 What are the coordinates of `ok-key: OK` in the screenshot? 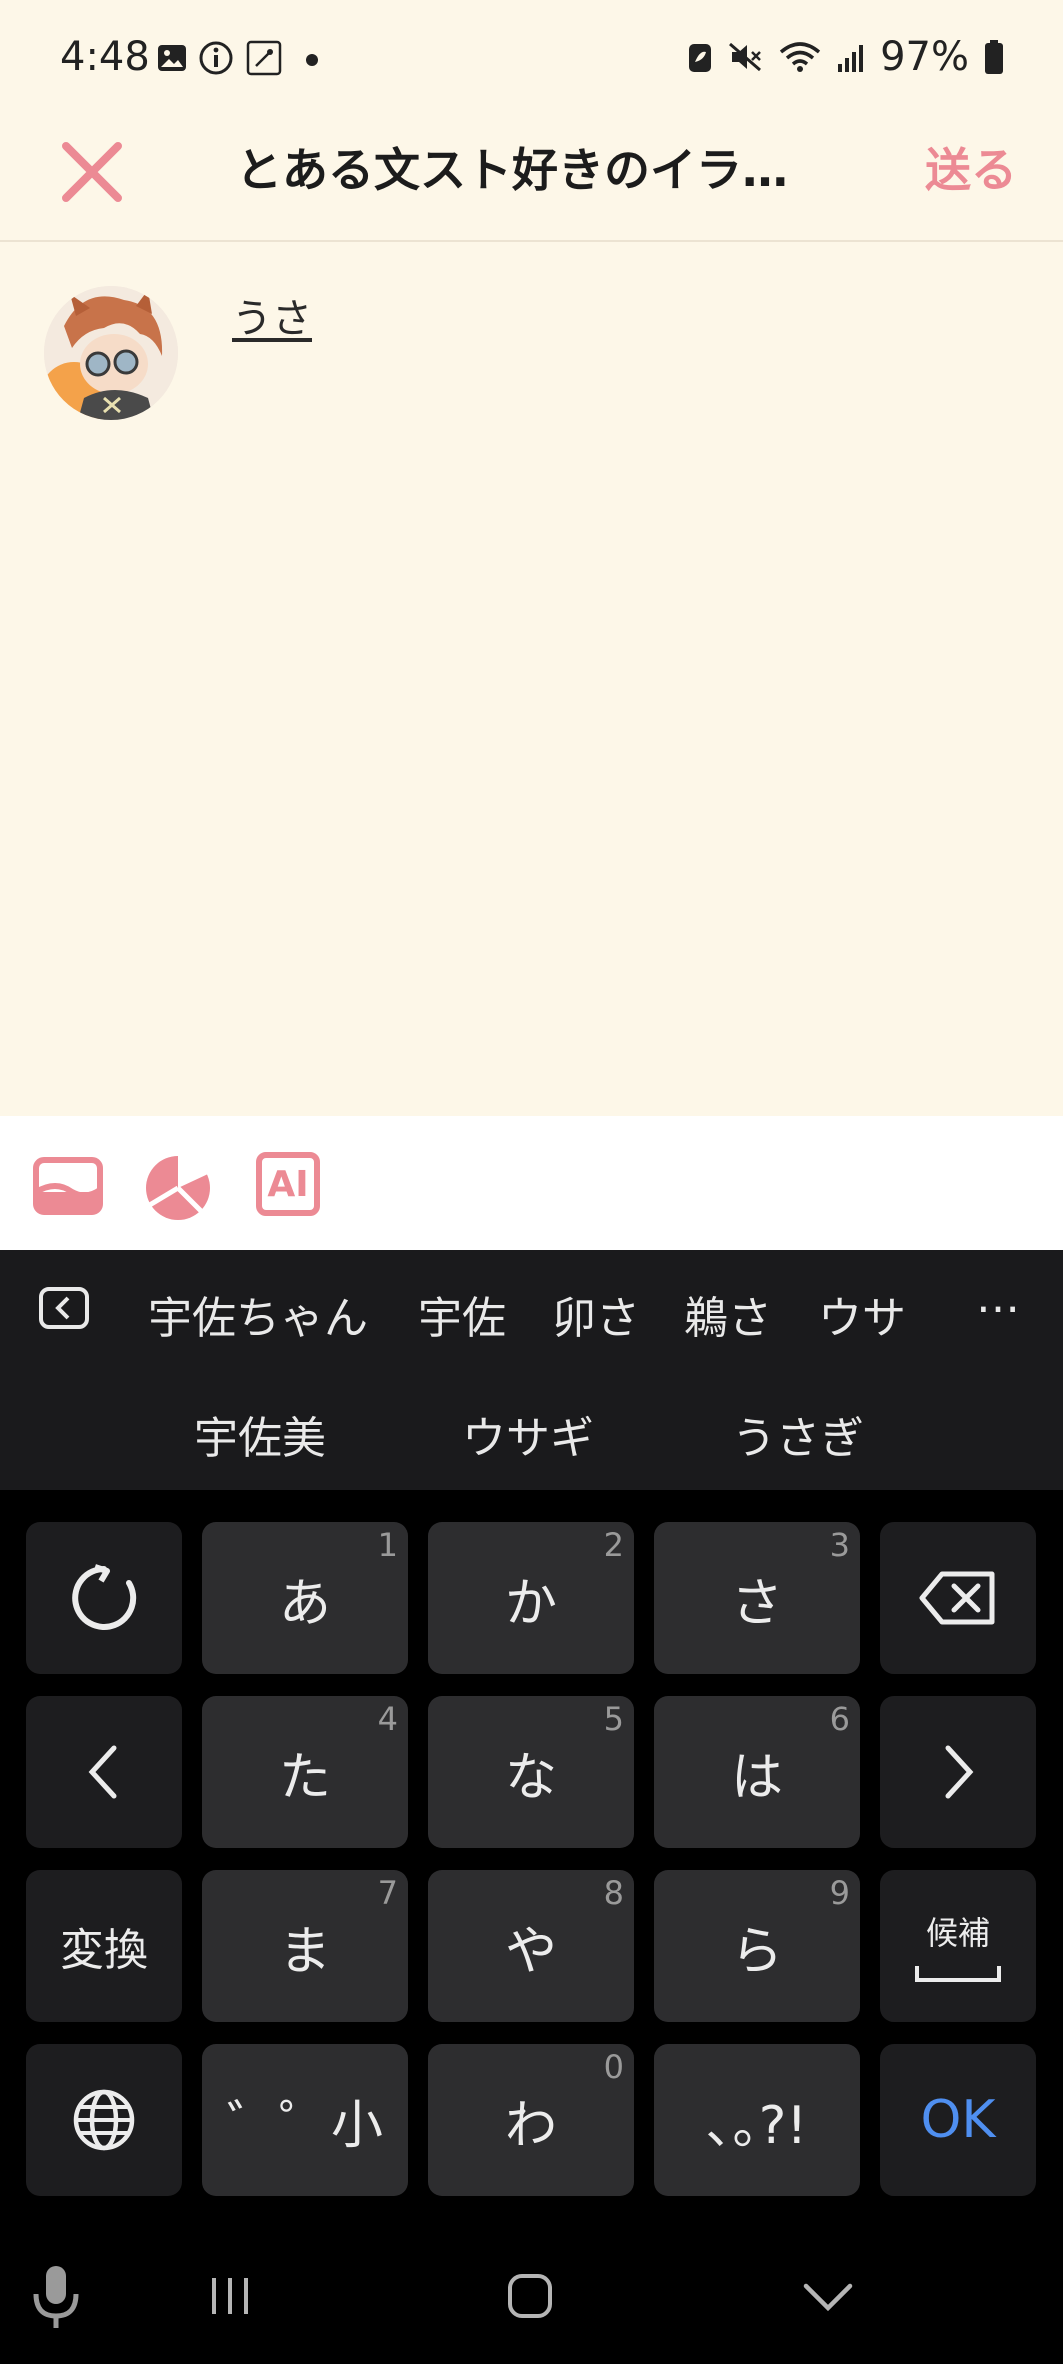 It's located at (958, 2120).